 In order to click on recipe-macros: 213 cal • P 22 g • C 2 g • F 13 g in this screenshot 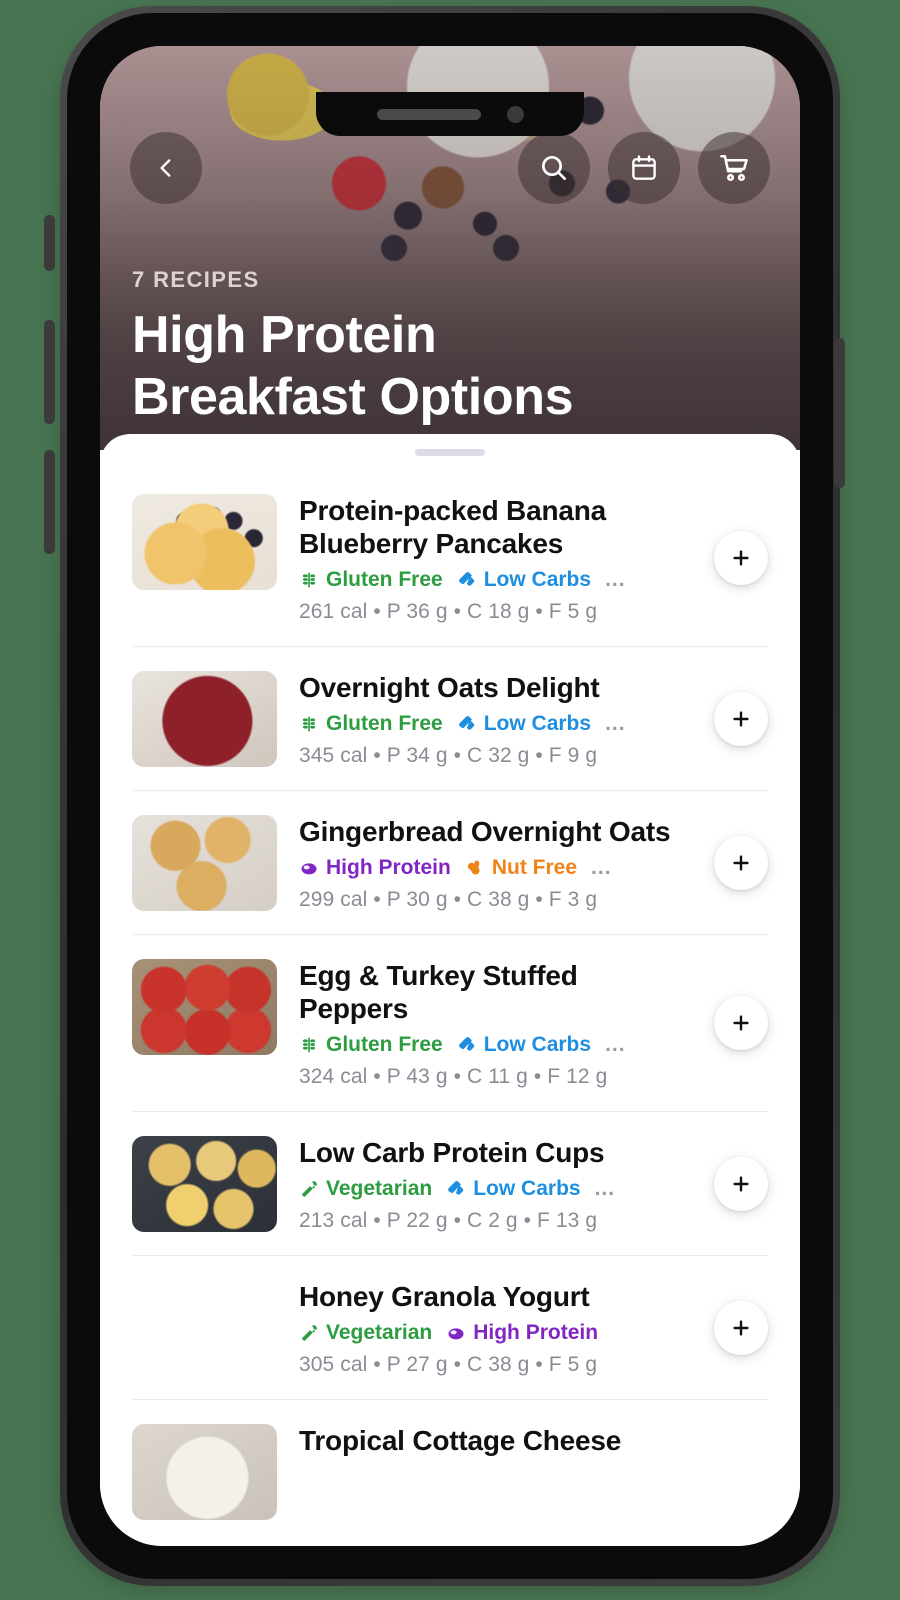, I will do `click(448, 1221)`.